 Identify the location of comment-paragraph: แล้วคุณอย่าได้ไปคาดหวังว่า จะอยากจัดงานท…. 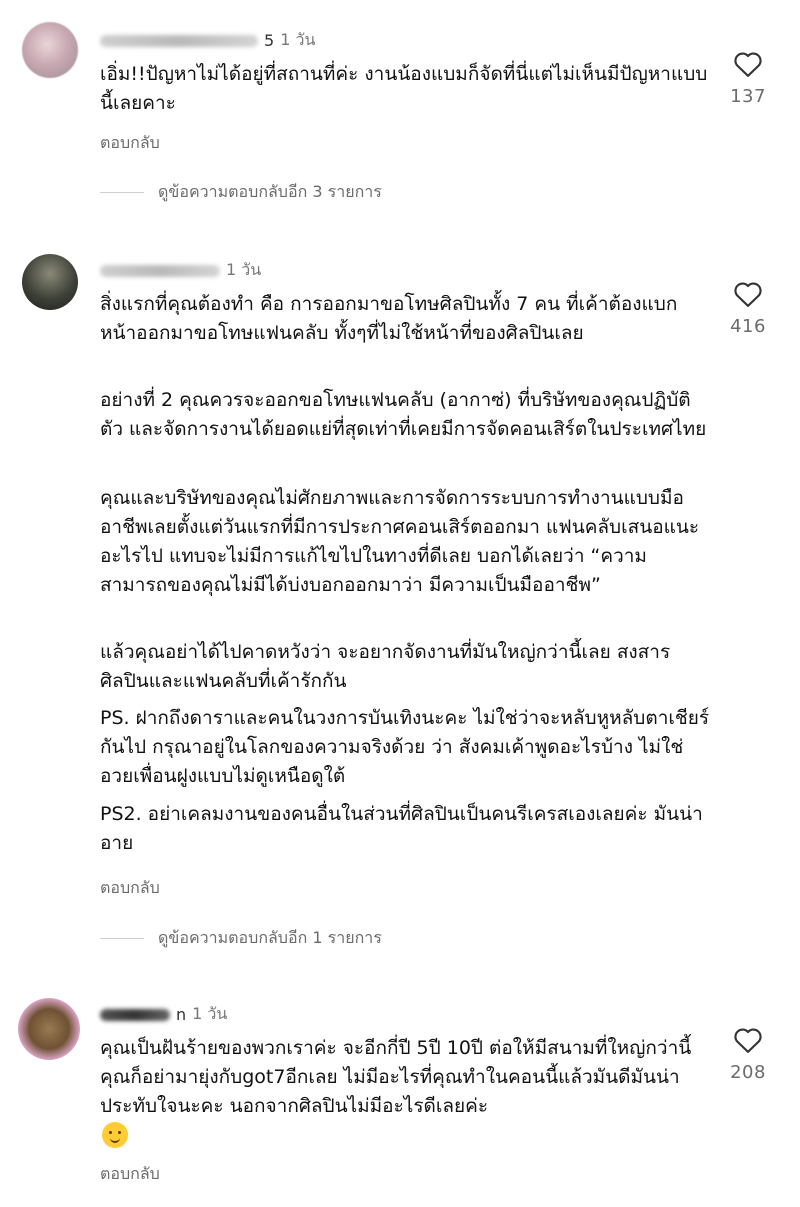
(385, 666).